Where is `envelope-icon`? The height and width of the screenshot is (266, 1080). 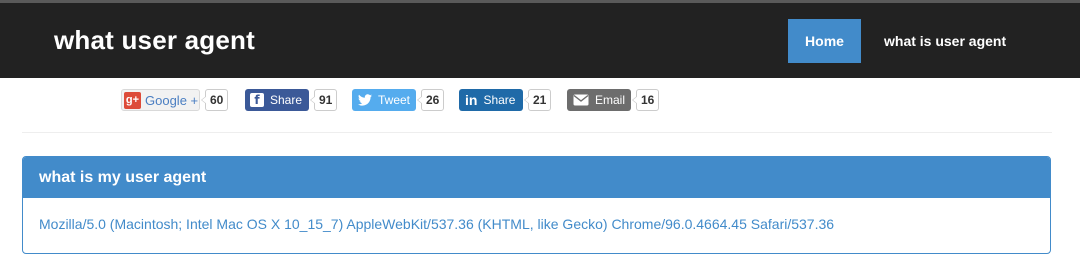 envelope-icon is located at coordinates (581, 100).